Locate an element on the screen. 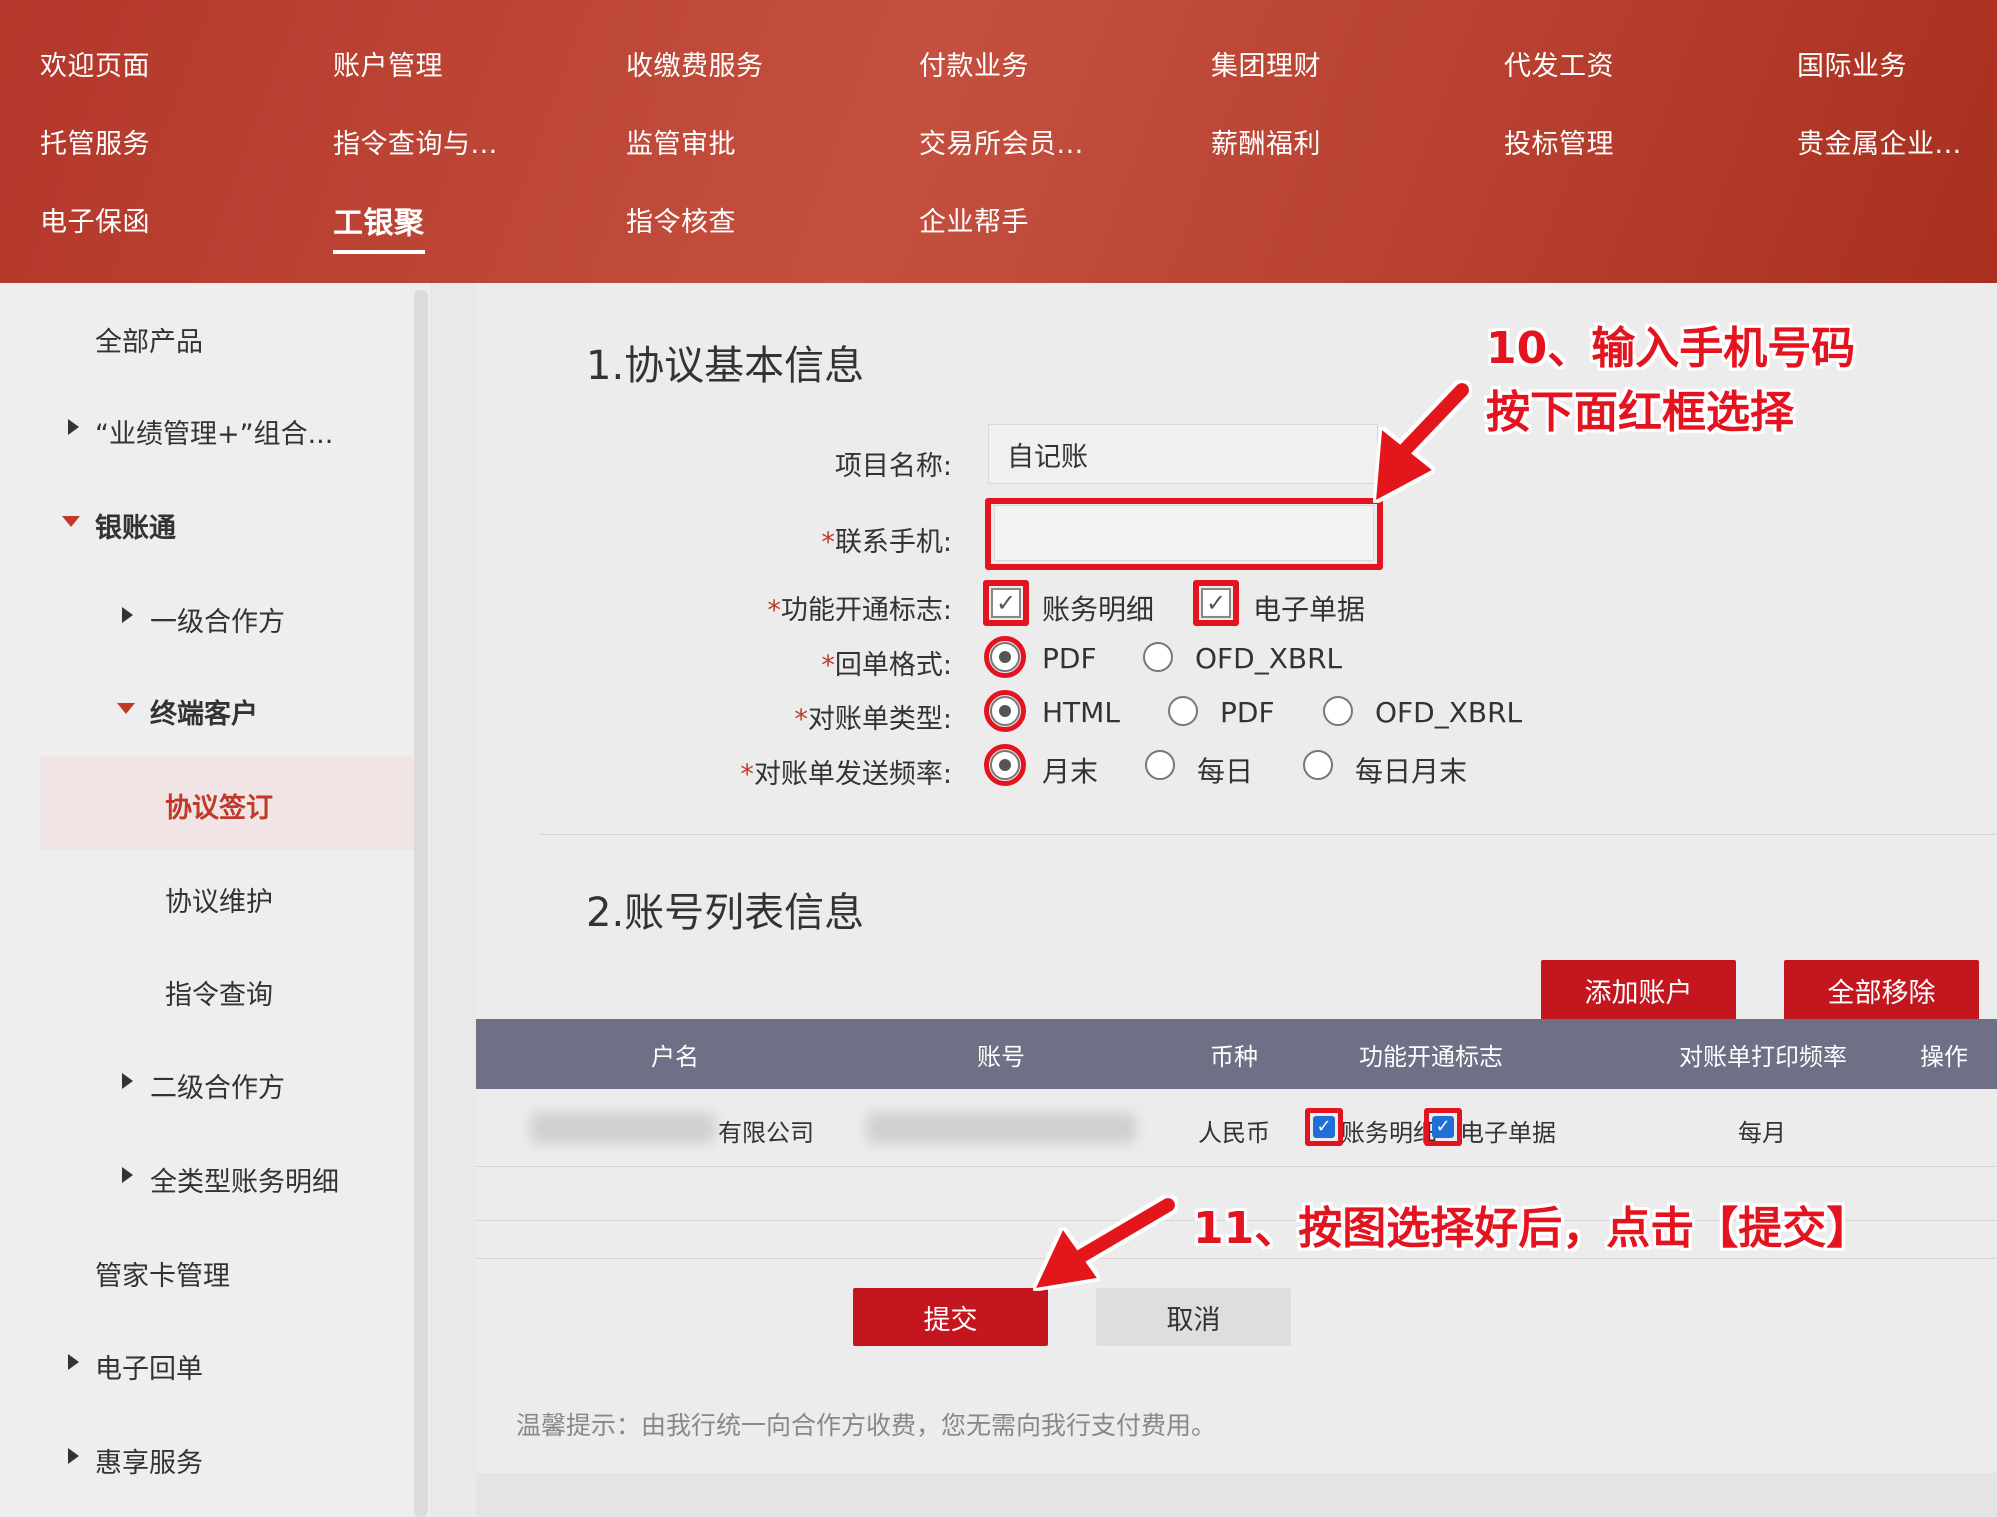 Image resolution: width=1997 pixels, height=1517 pixels. nav-bidding: 投标管理 is located at coordinates (1559, 141).